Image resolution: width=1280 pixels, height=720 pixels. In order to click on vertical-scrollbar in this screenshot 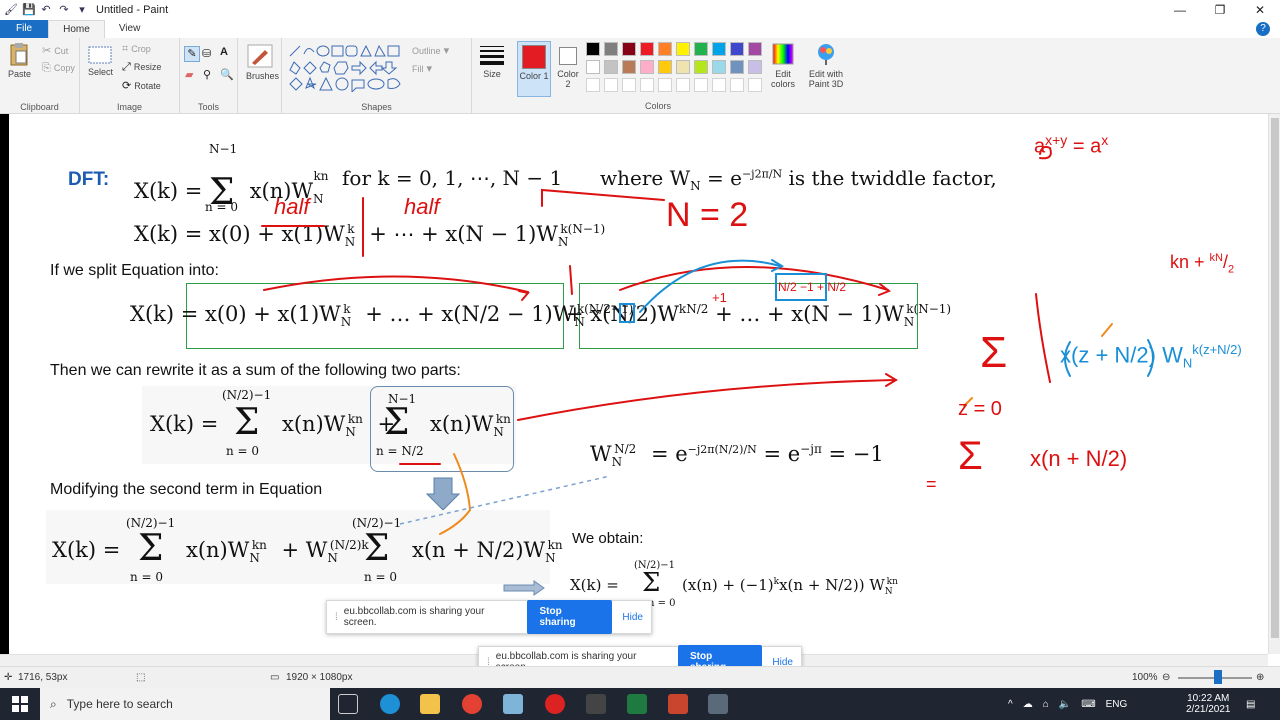, I will do `click(1274, 384)`.